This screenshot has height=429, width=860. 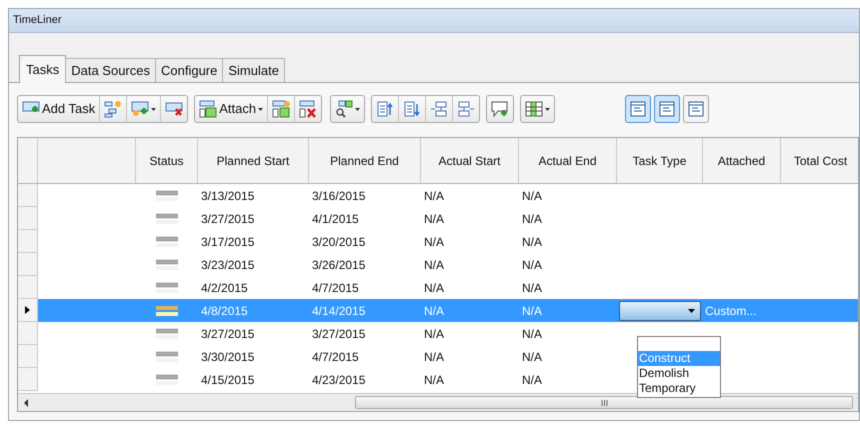 I want to click on column-header: Planned End, so click(x=364, y=161).